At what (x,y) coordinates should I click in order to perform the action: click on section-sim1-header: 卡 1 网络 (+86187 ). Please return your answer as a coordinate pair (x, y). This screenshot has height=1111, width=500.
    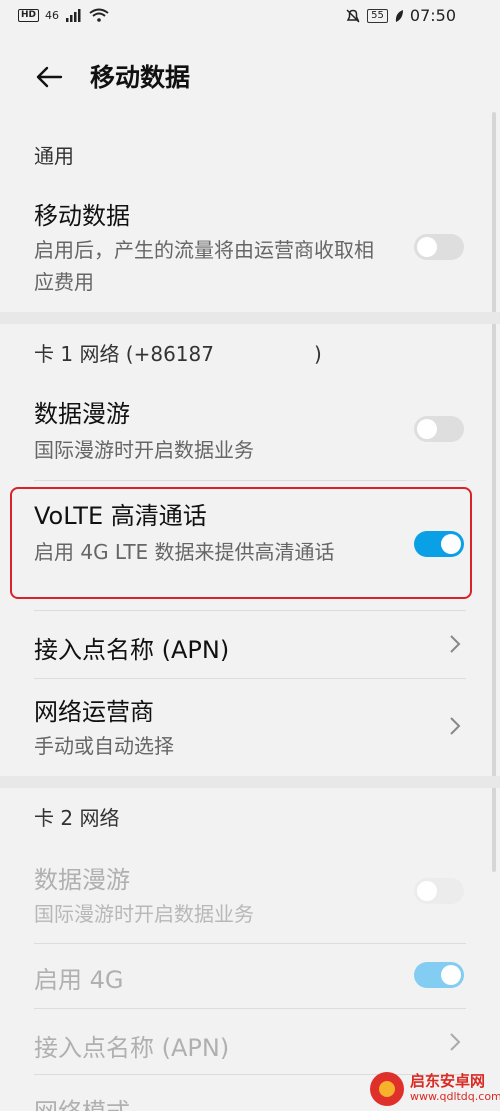
    Looking at the image, I should click on (178, 354).